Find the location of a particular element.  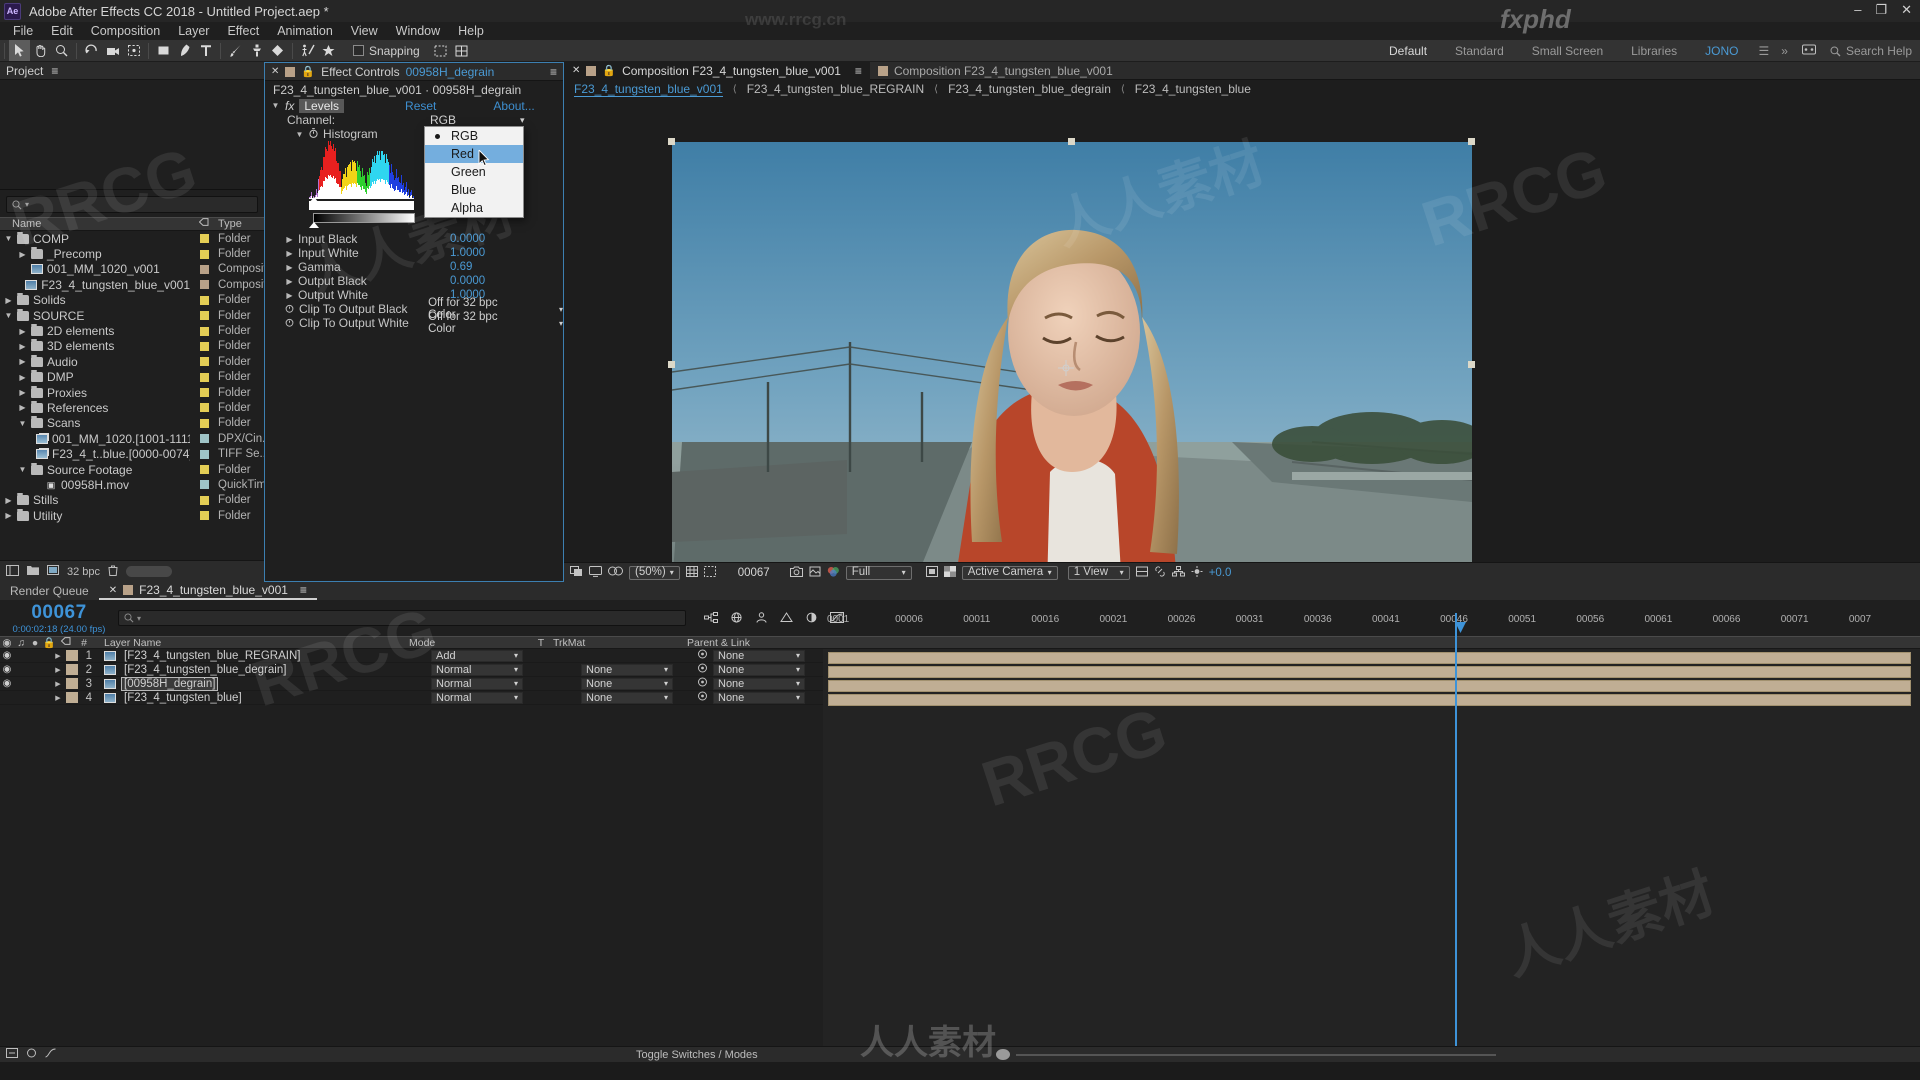

search-help: Search Help is located at coordinates (1871, 51).